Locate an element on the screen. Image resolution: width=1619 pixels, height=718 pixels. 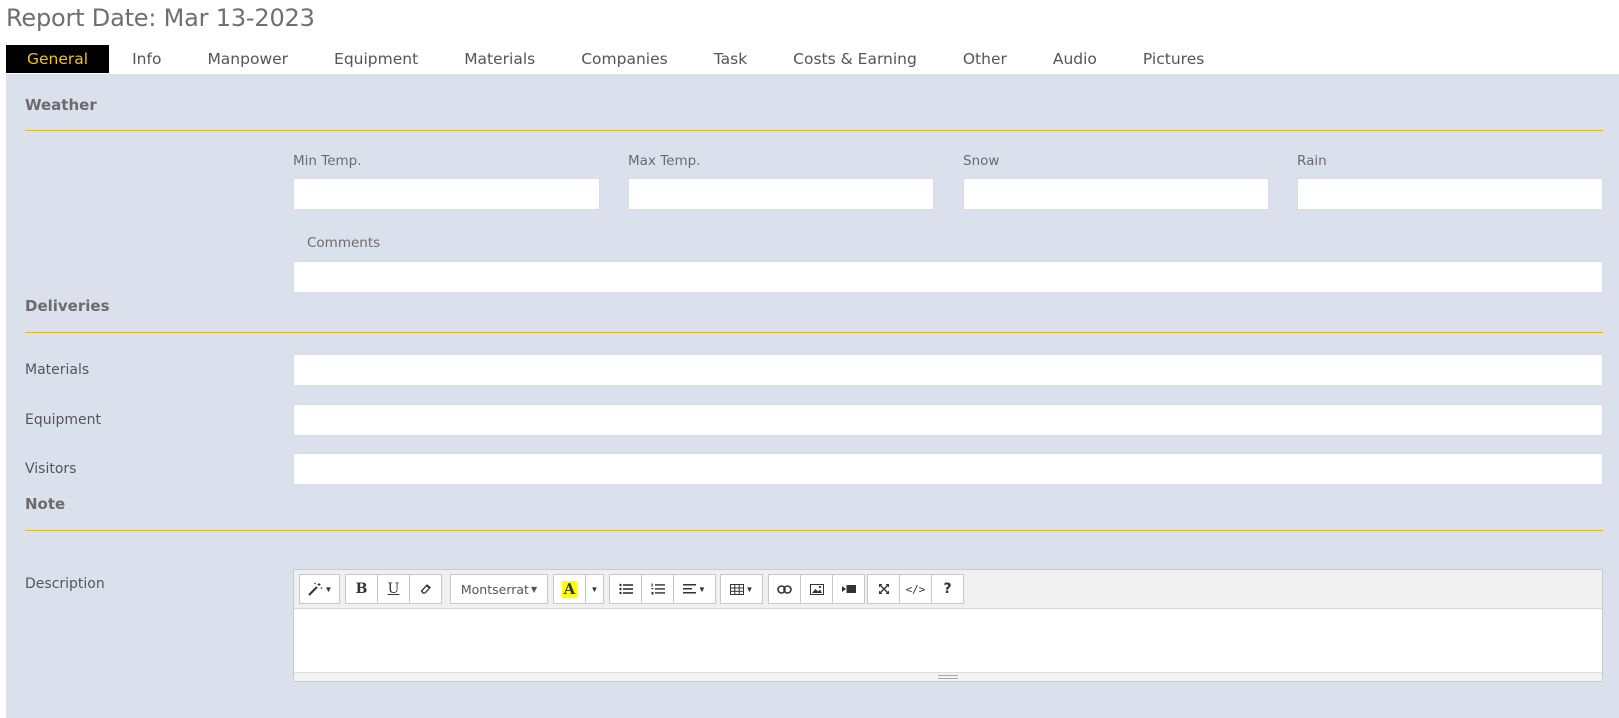
note-section-title: Note is located at coordinates (45, 504).